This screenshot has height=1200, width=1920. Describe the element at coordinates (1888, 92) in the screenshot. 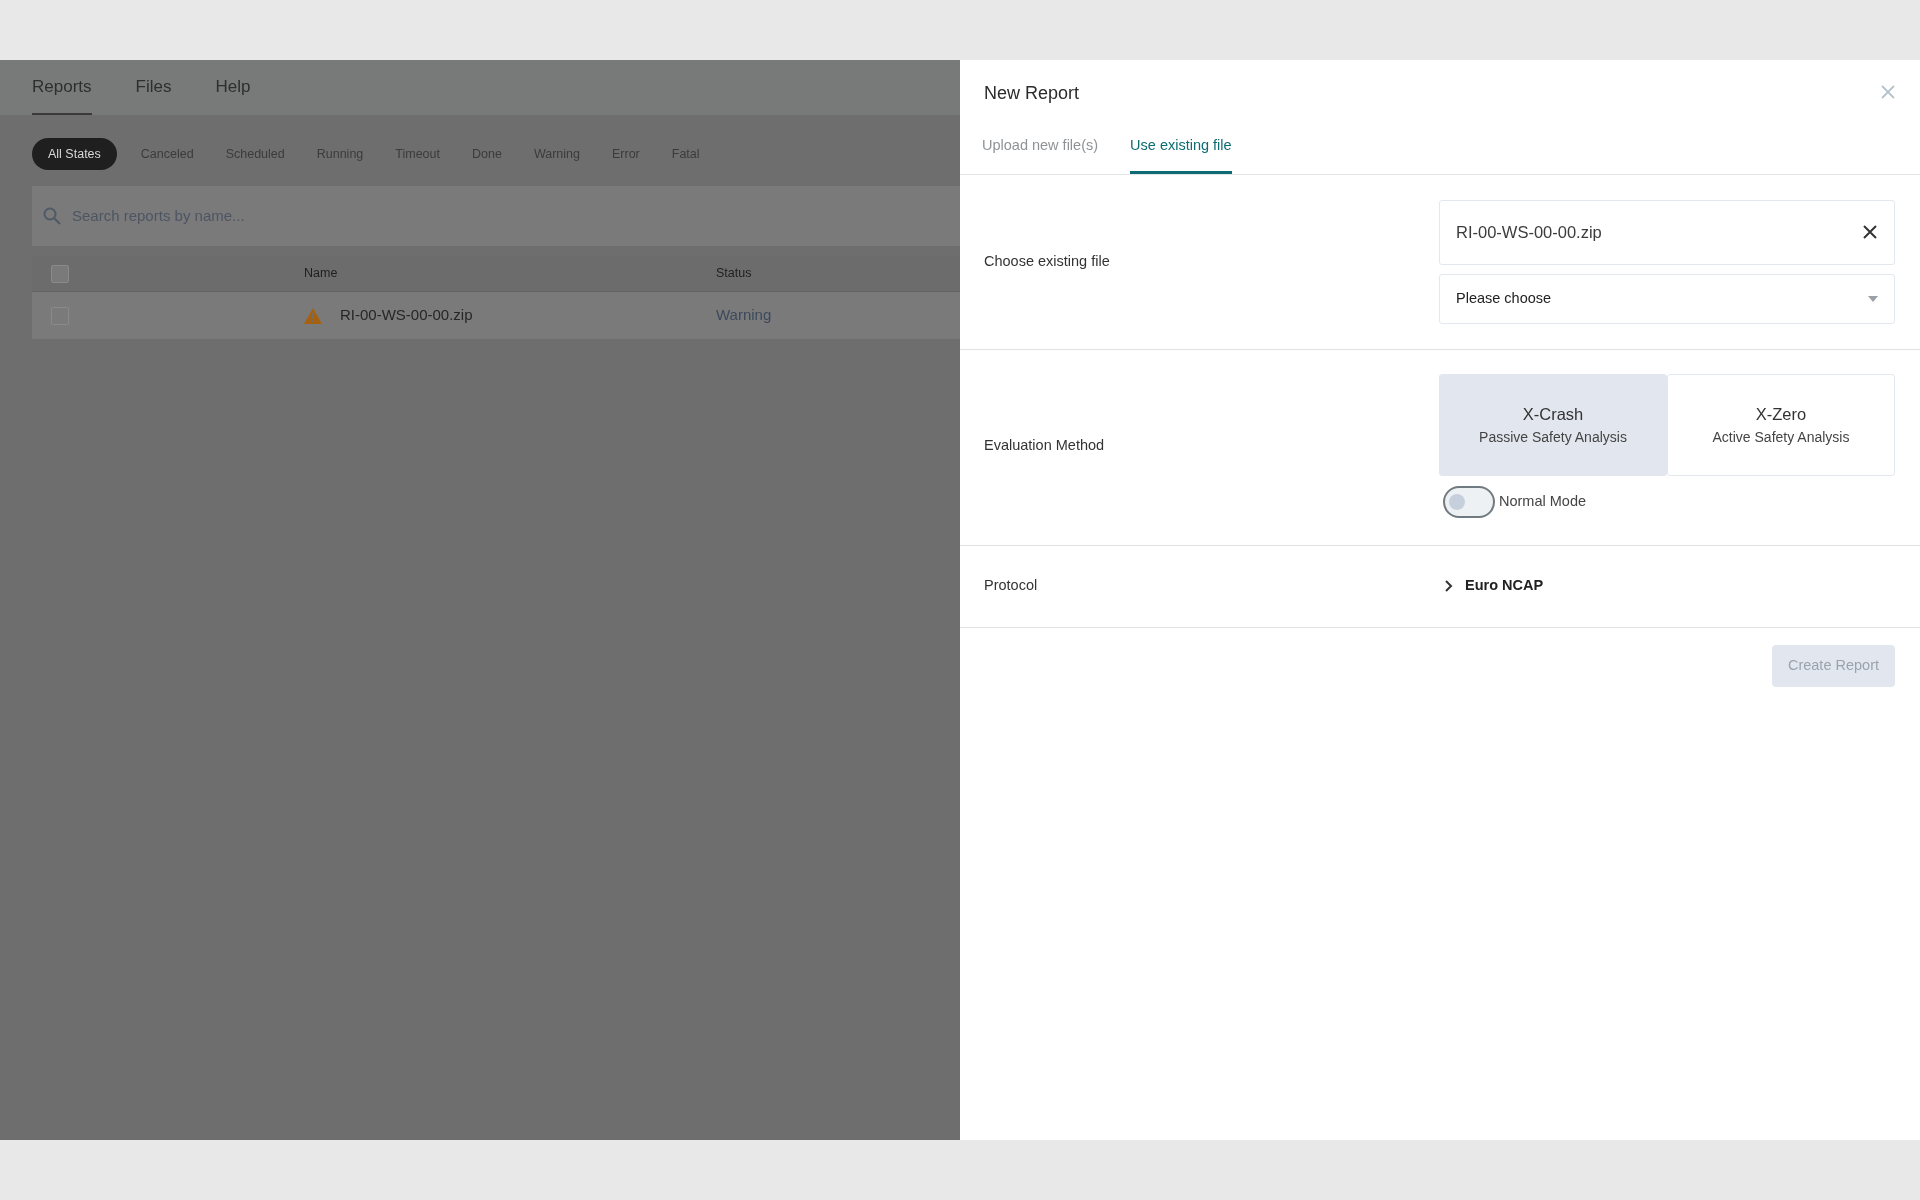

I see `close-icon` at that location.